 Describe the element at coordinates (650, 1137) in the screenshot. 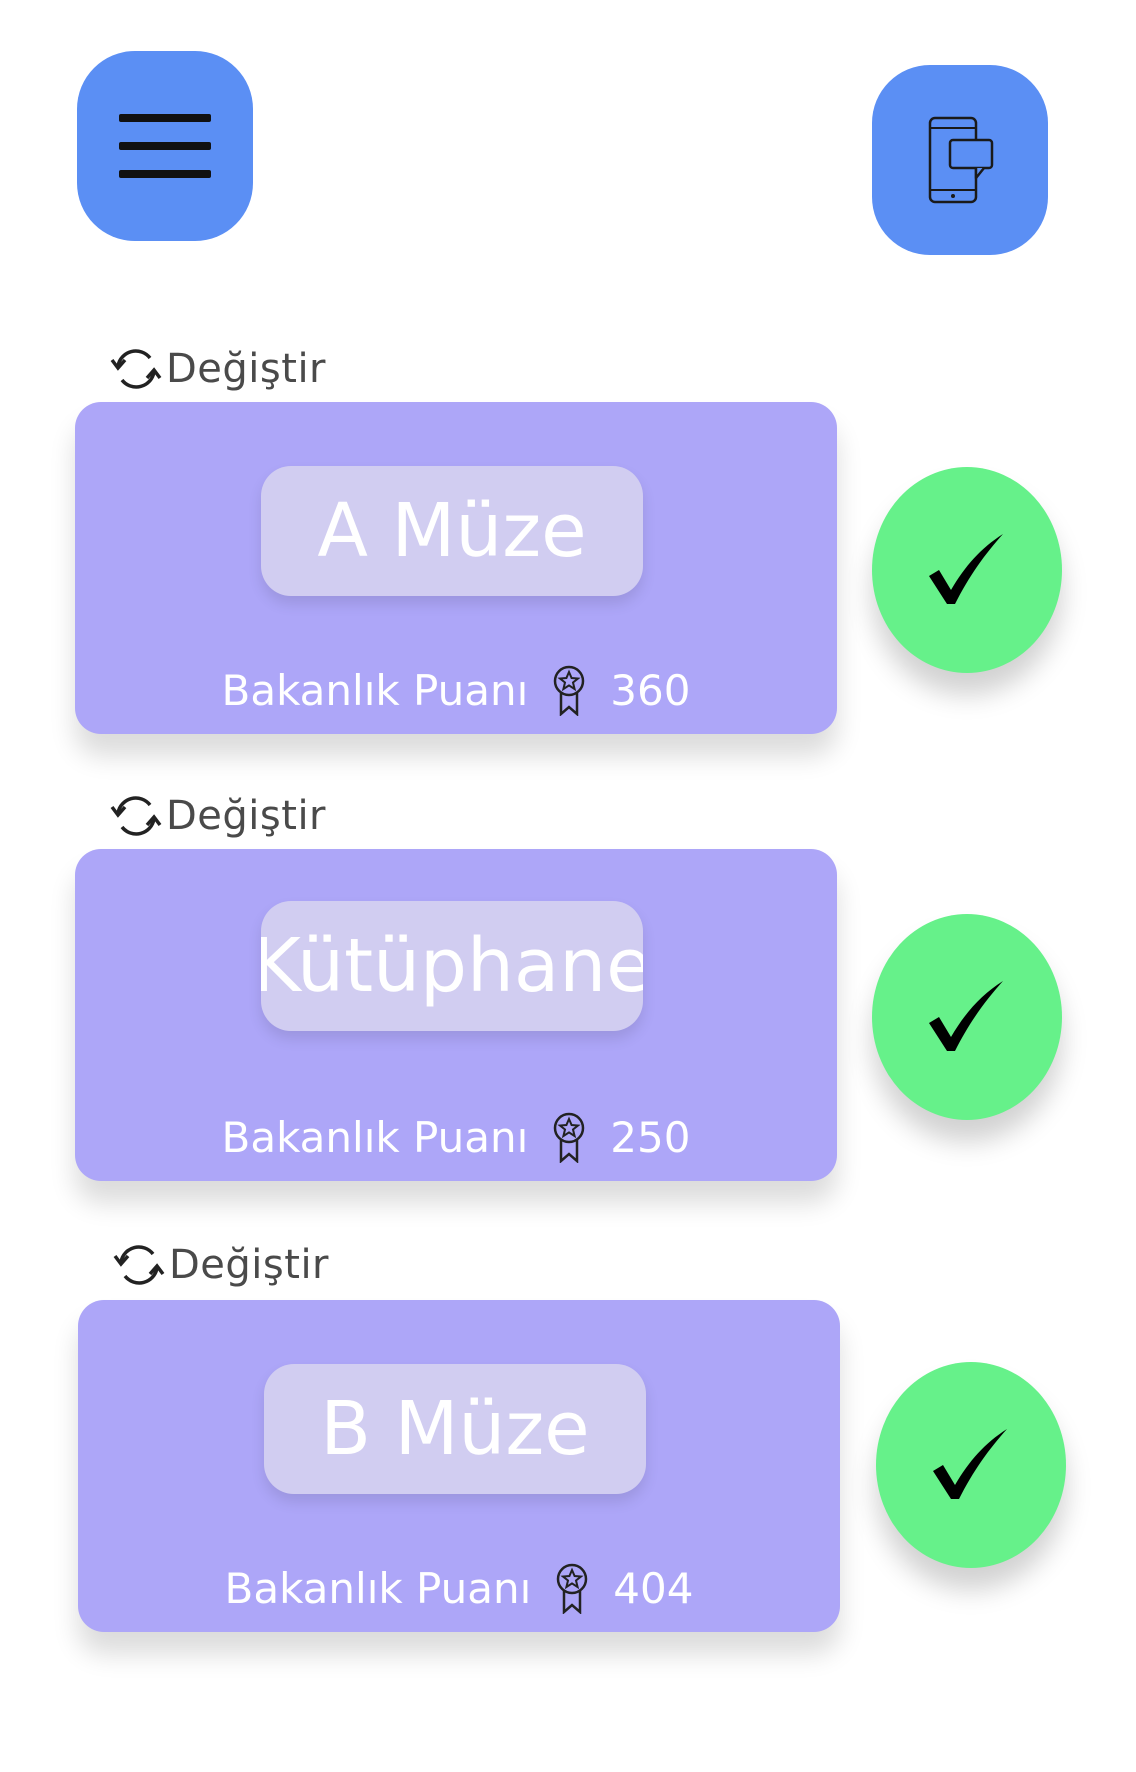

I see `score-value: 250` at that location.